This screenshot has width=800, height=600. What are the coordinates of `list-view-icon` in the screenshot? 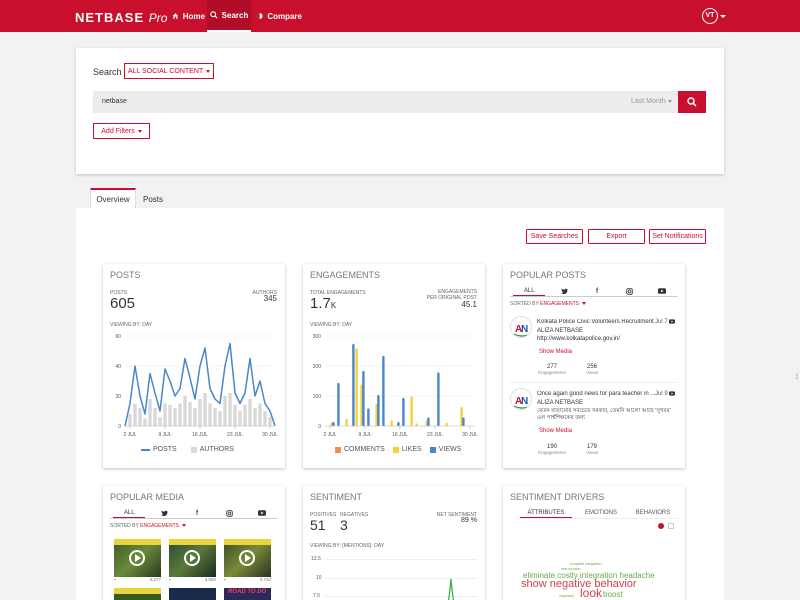 It's located at (671, 526).